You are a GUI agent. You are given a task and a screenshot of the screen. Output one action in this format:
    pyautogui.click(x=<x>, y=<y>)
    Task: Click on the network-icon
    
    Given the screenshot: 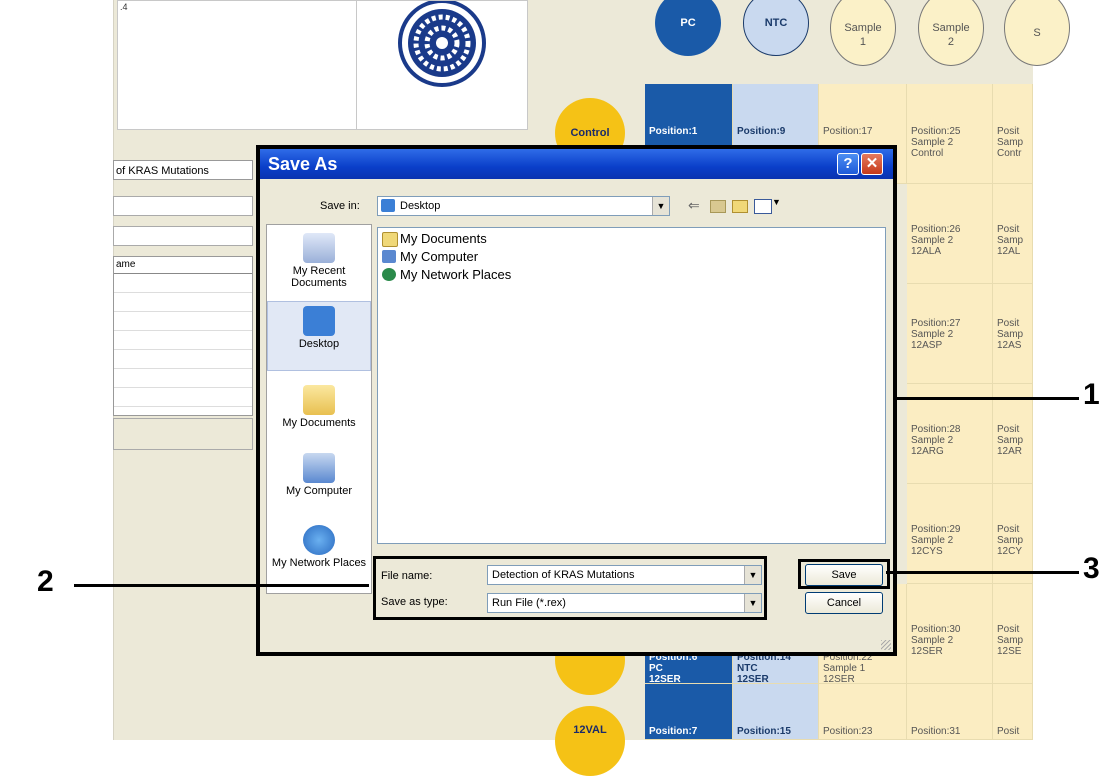 What is the action you would take?
    pyautogui.click(x=389, y=274)
    